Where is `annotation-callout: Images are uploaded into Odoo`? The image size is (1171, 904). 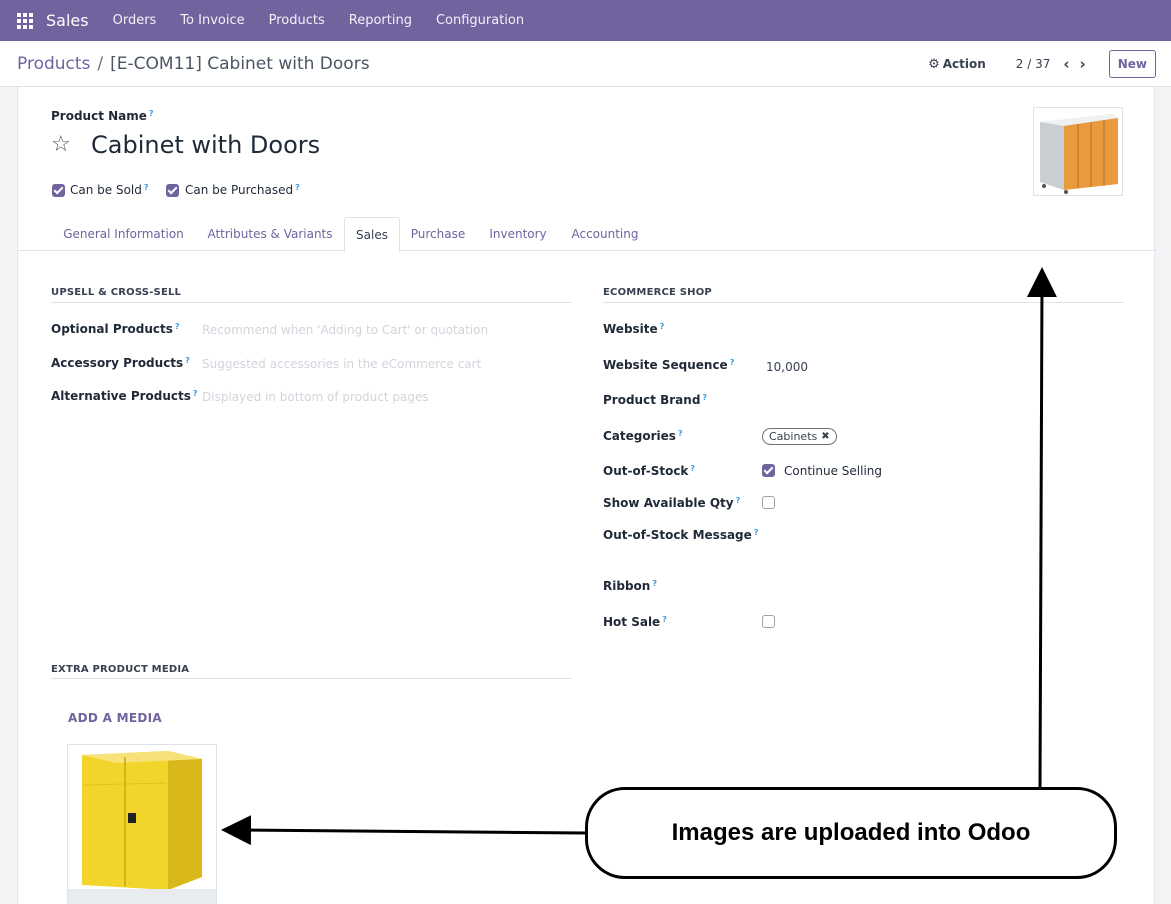
annotation-callout: Images are uploaded into Odoo is located at coordinates (851, 833).